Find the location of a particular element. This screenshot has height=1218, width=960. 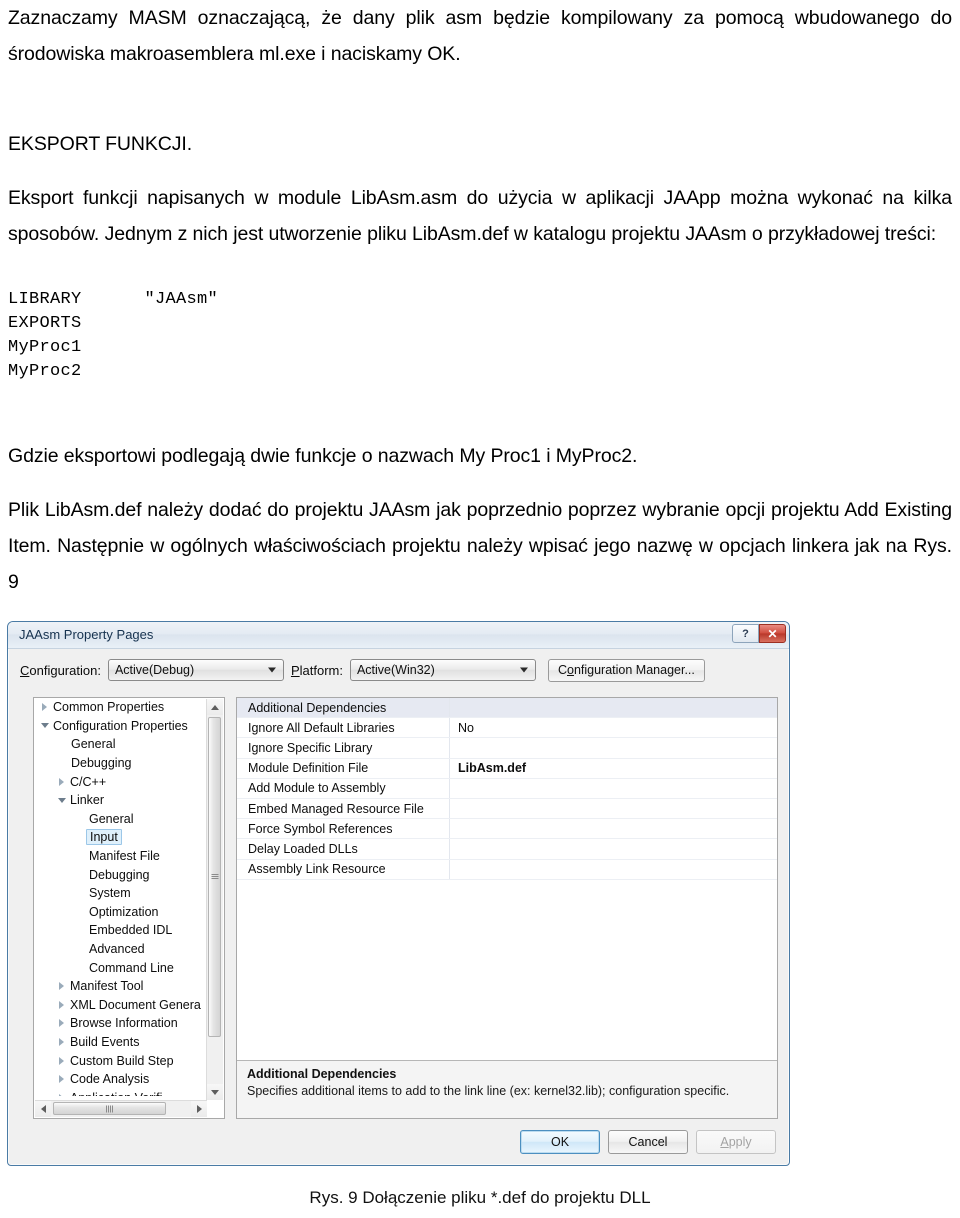

property-row: Add Module to Assembly is located at coordinates (507, 788).